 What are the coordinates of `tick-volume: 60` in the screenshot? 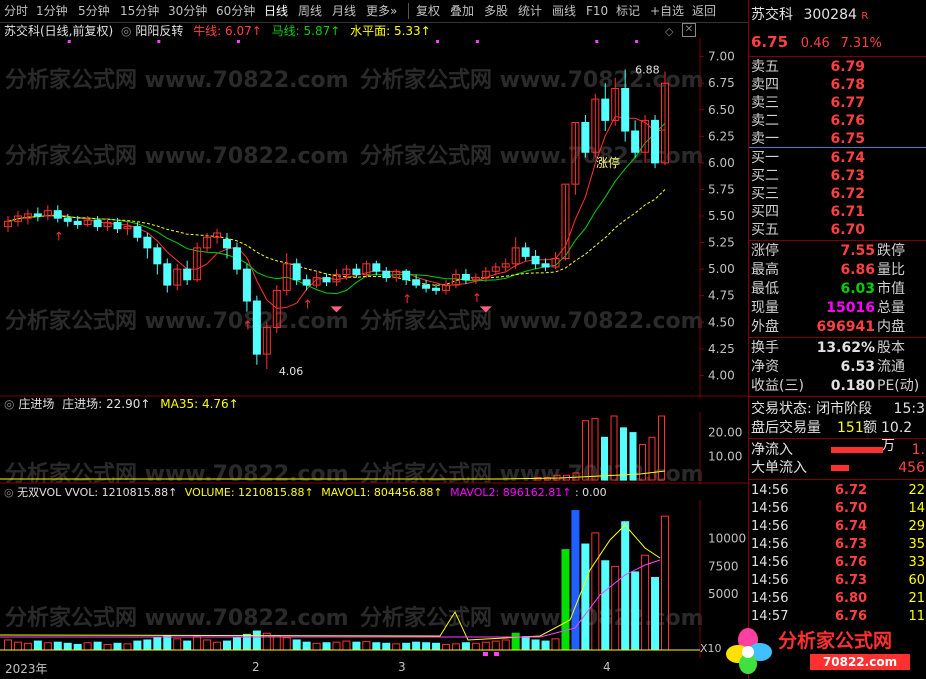 It's located at (916, 580).